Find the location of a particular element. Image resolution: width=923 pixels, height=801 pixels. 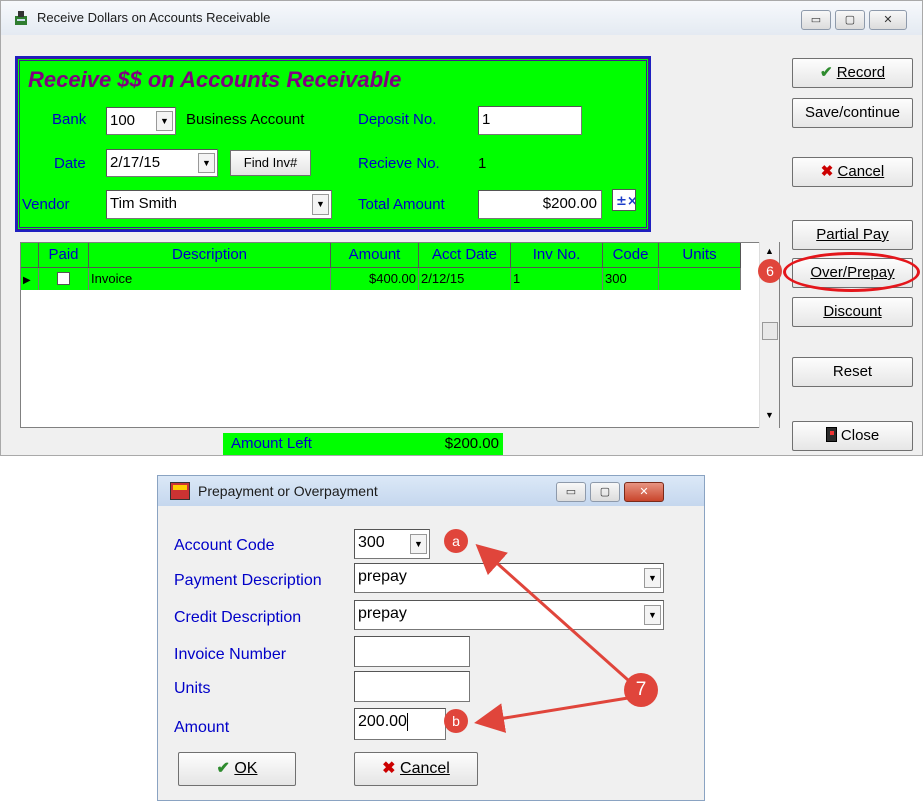

step-7-badge: 7 is located at coordinates (641, 690).